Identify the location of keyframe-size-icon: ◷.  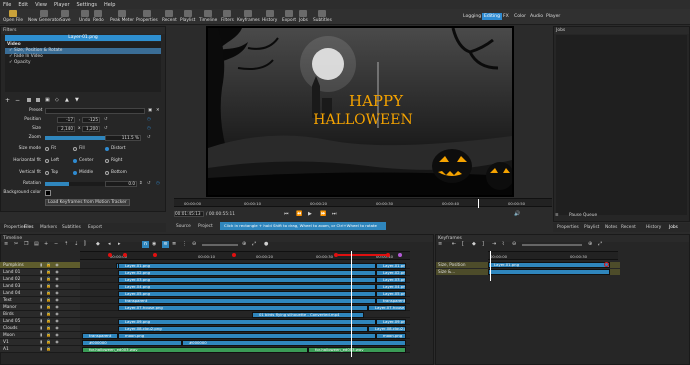
(149, 128).